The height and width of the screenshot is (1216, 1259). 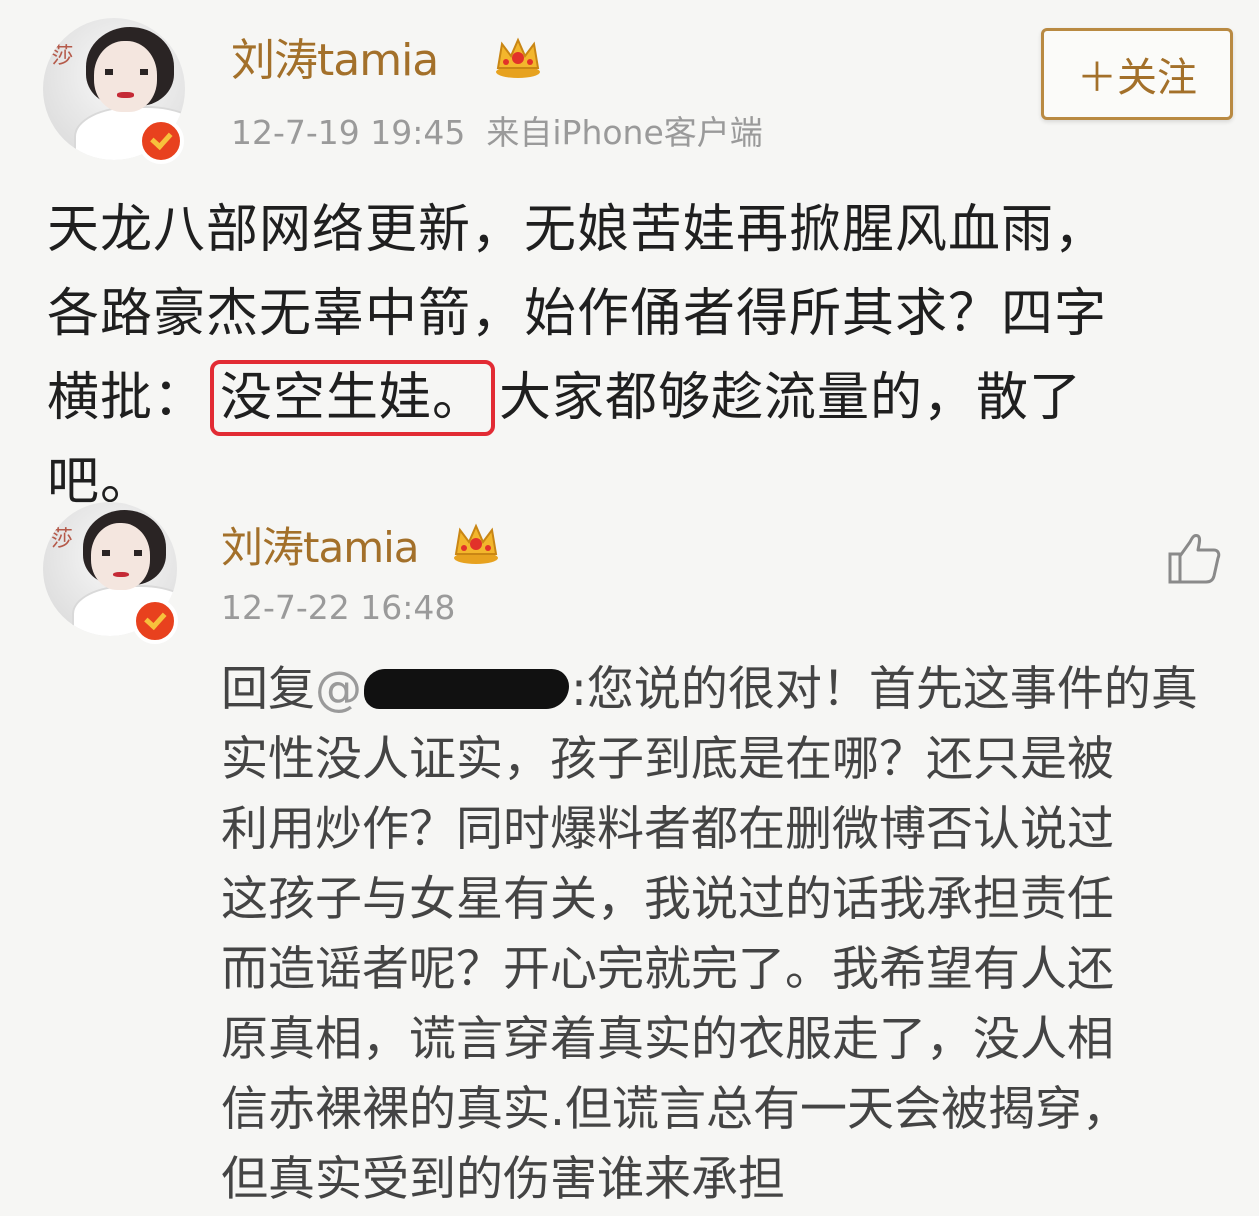 What do you see at coordinates (503, 1179) in the screenshot?
I see `reply-line: 但真实受到的伤害谁来承担` at bounding box center [503, 1179].